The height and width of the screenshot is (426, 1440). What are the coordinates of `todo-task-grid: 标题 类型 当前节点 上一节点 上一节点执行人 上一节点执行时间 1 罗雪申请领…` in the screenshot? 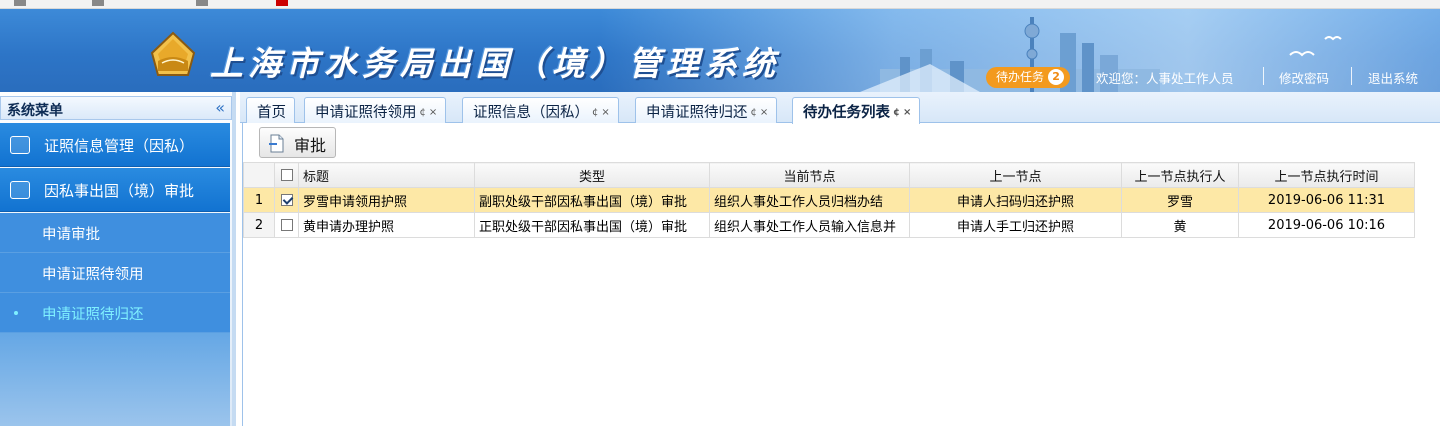 It's located at (829, 200).